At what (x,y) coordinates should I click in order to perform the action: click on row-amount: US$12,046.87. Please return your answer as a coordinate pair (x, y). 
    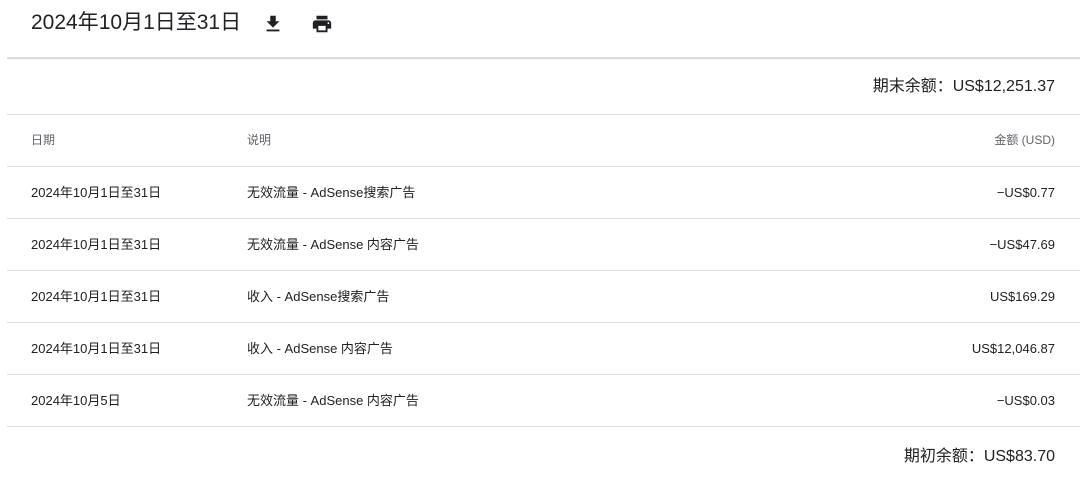
    Looking at the image, I should click on (1013, 348).